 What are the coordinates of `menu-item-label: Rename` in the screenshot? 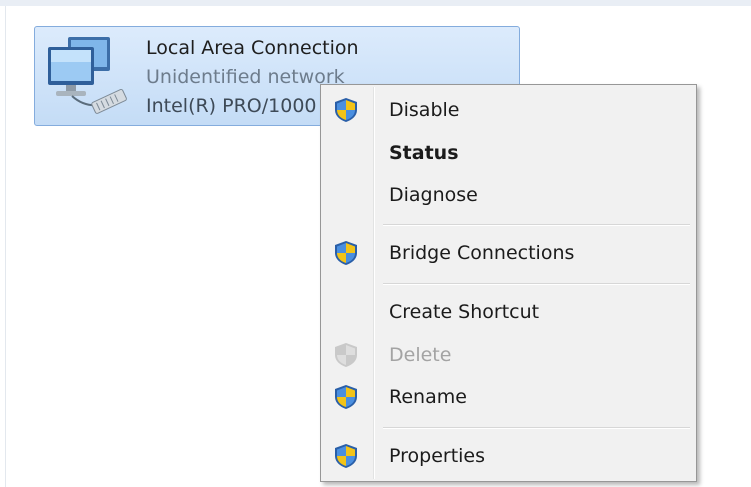 It's located at (428, 397).